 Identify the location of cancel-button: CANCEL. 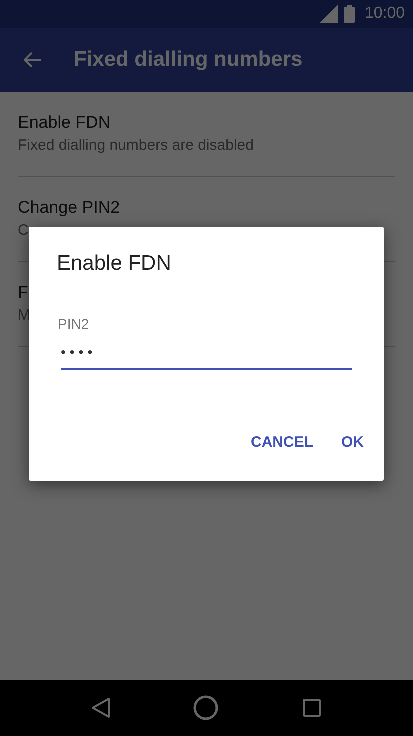
(282, 442).